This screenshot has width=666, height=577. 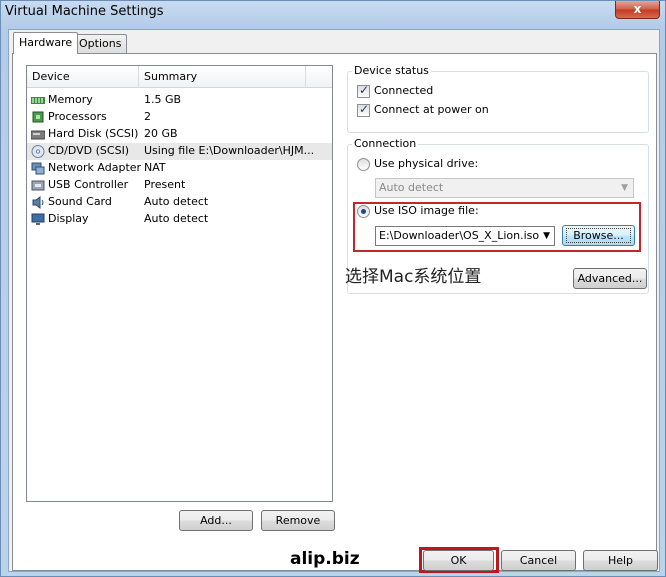 I want to click on device-name: Sound Card, so click(x=80, y=201).